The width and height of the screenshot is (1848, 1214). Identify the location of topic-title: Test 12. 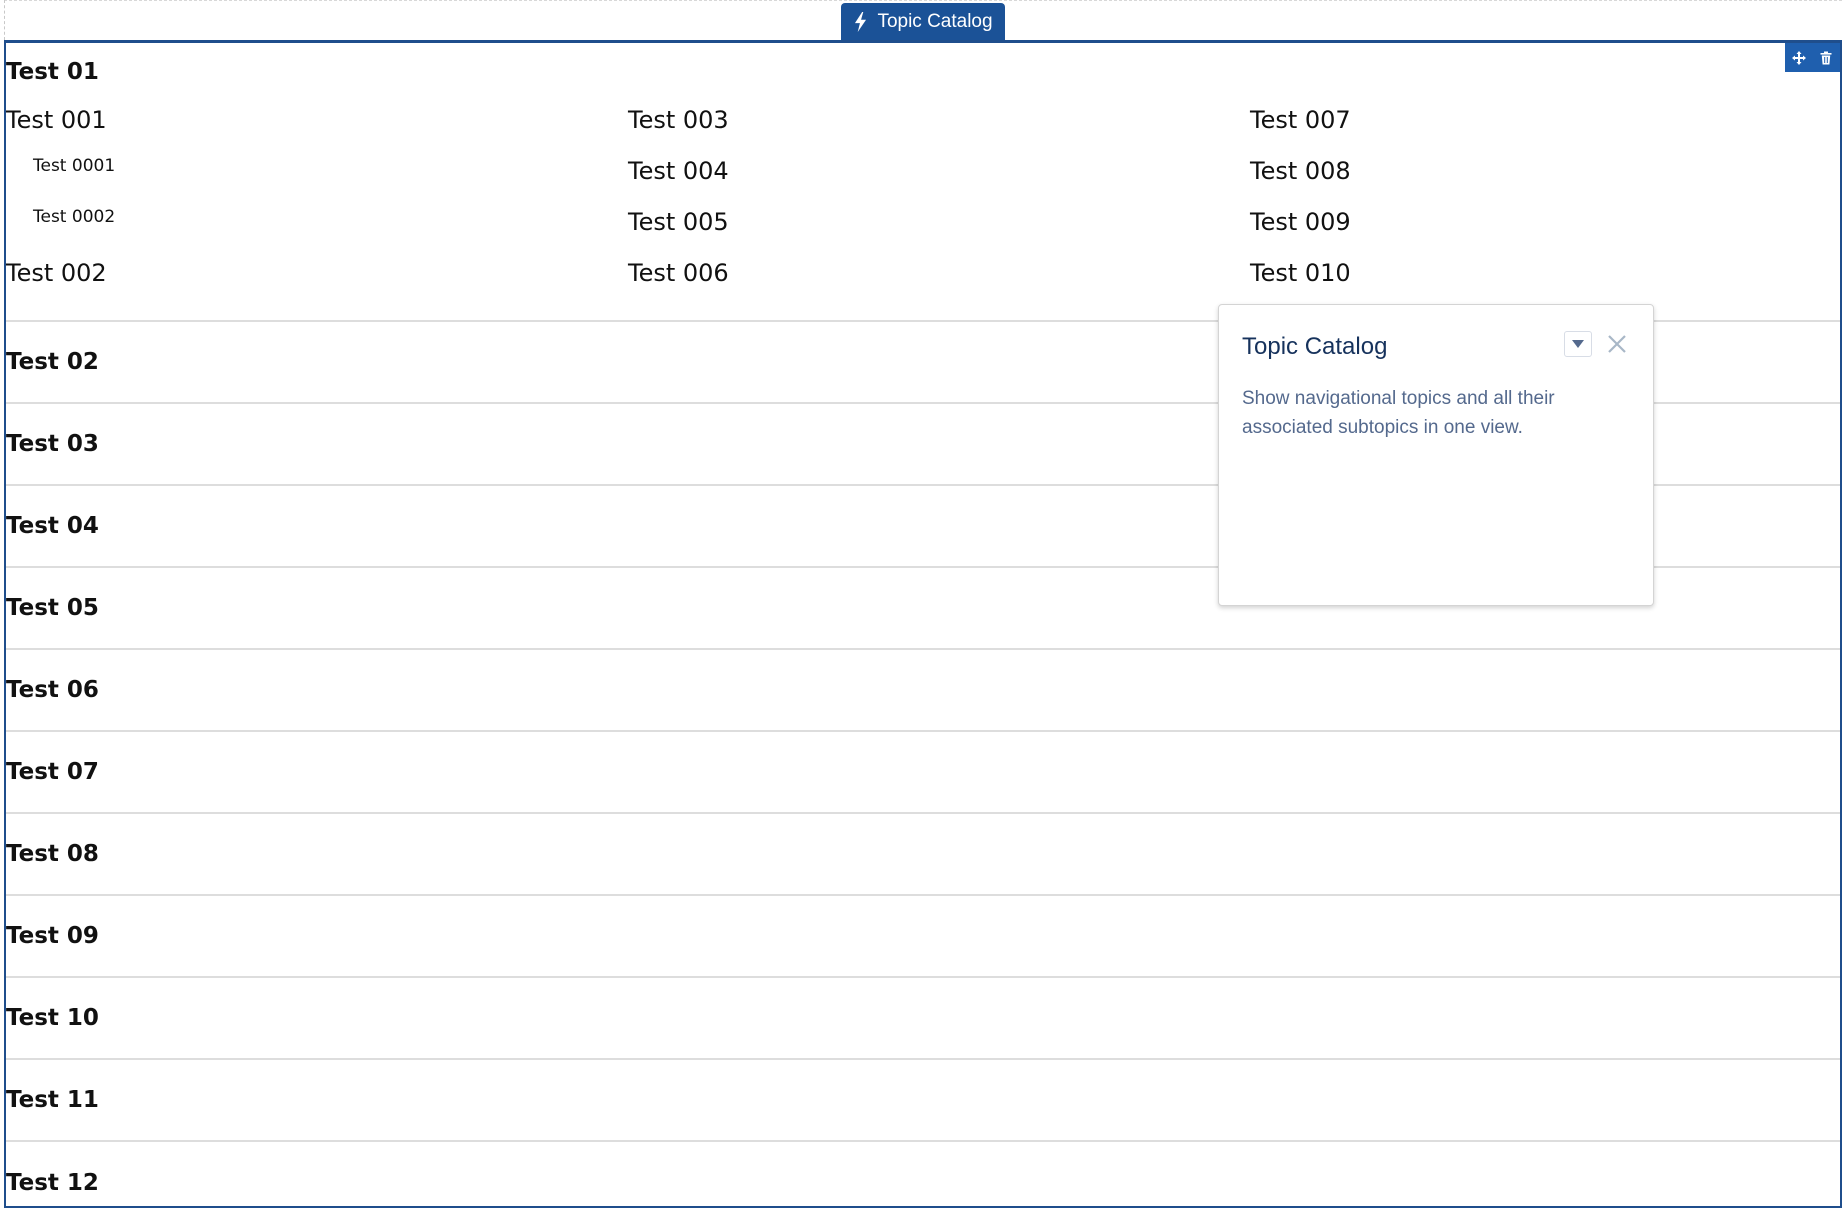
(52, 1183).